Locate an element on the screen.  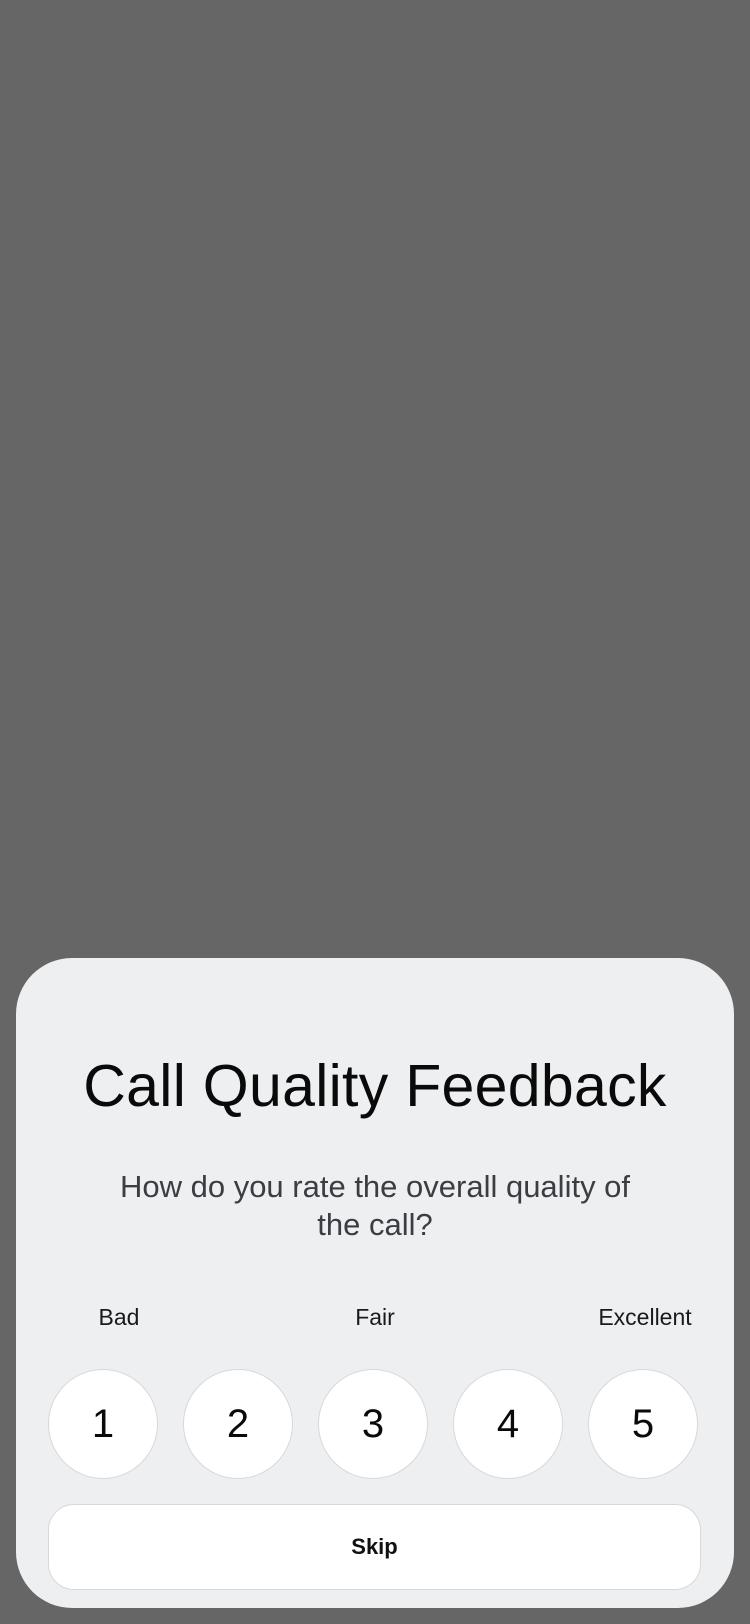
rating-options: 1 2 3 4 5 is located at coordinates (375, 1424).